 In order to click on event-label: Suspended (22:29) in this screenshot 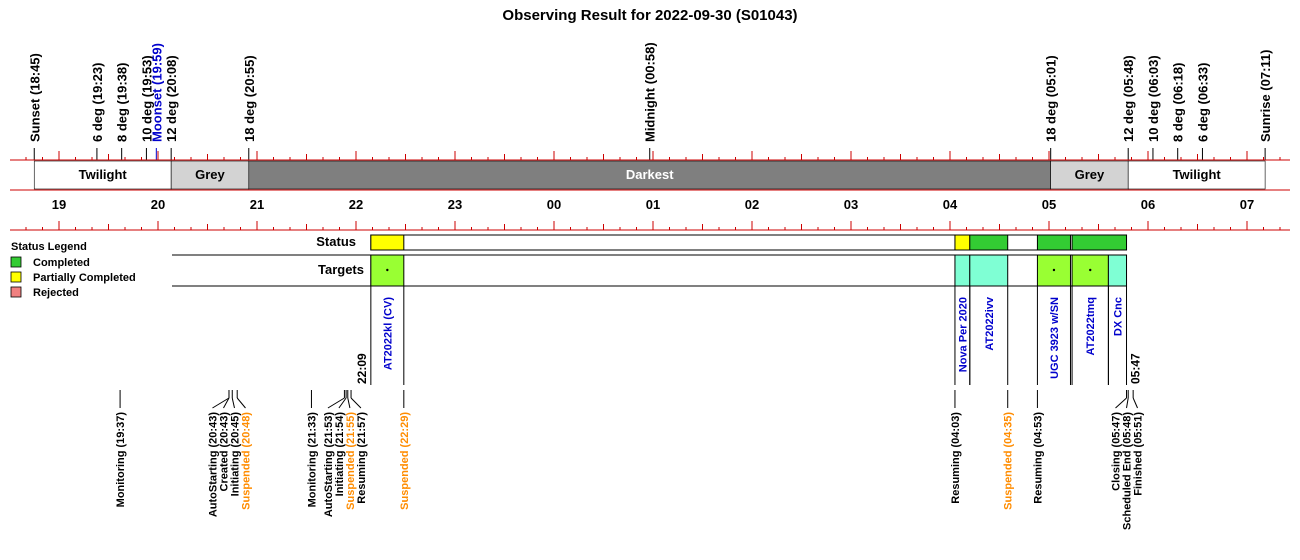, I will do `click(405, 461)`.